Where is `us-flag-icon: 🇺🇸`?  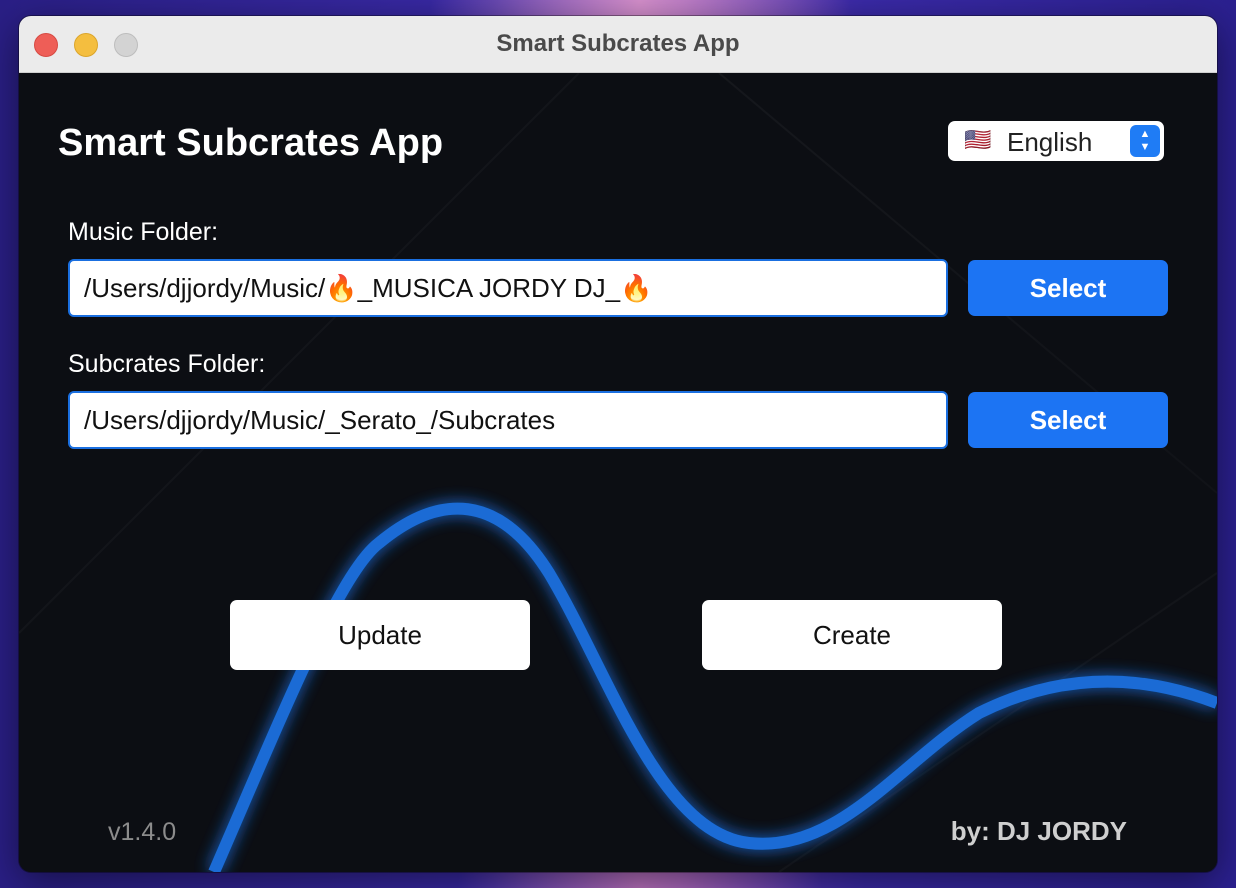 us-flag-icon: 🇺🇸 is located at coordinates (978, 139).